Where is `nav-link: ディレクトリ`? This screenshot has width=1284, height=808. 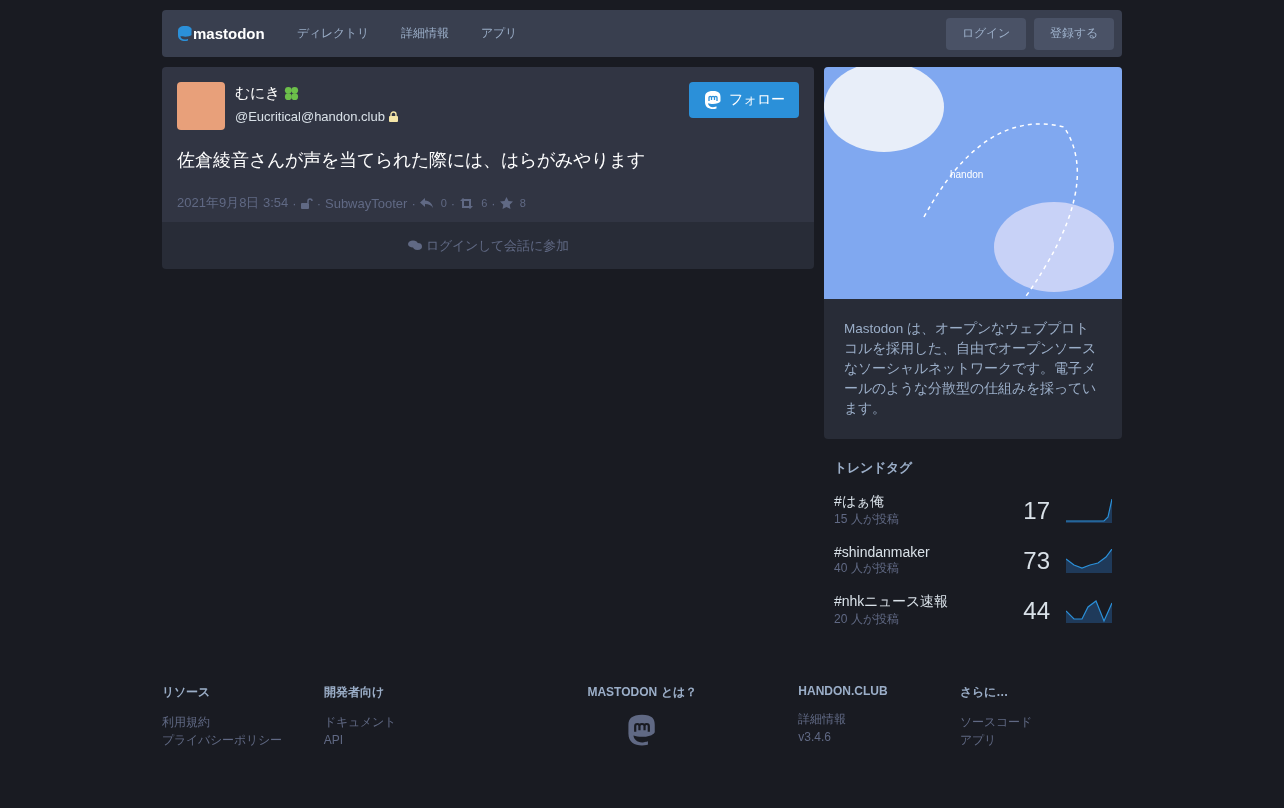 nav-link: ディレクトリ is located at coordinates (332, 33).